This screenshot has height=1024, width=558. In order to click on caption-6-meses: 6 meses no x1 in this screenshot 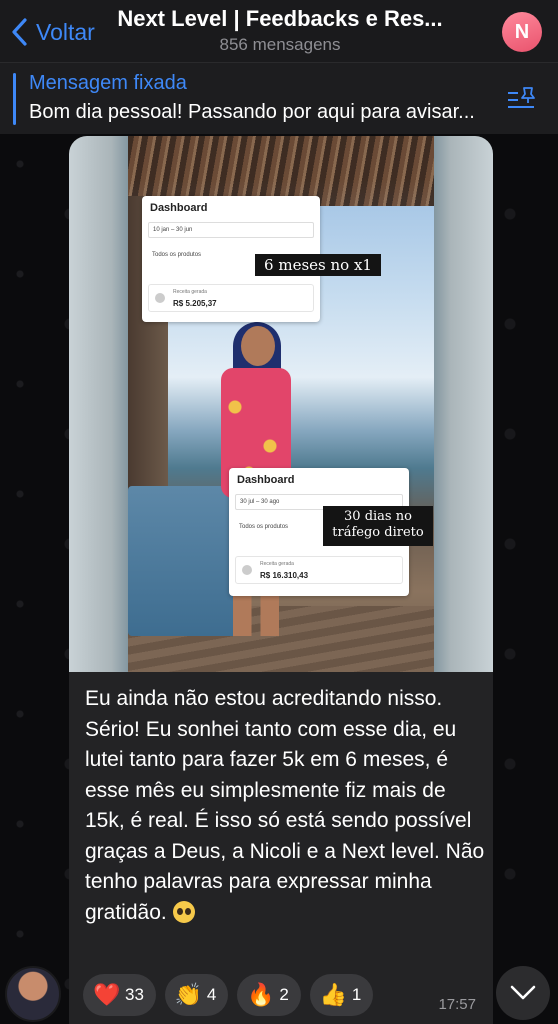, I will do `click(318, 265)`.